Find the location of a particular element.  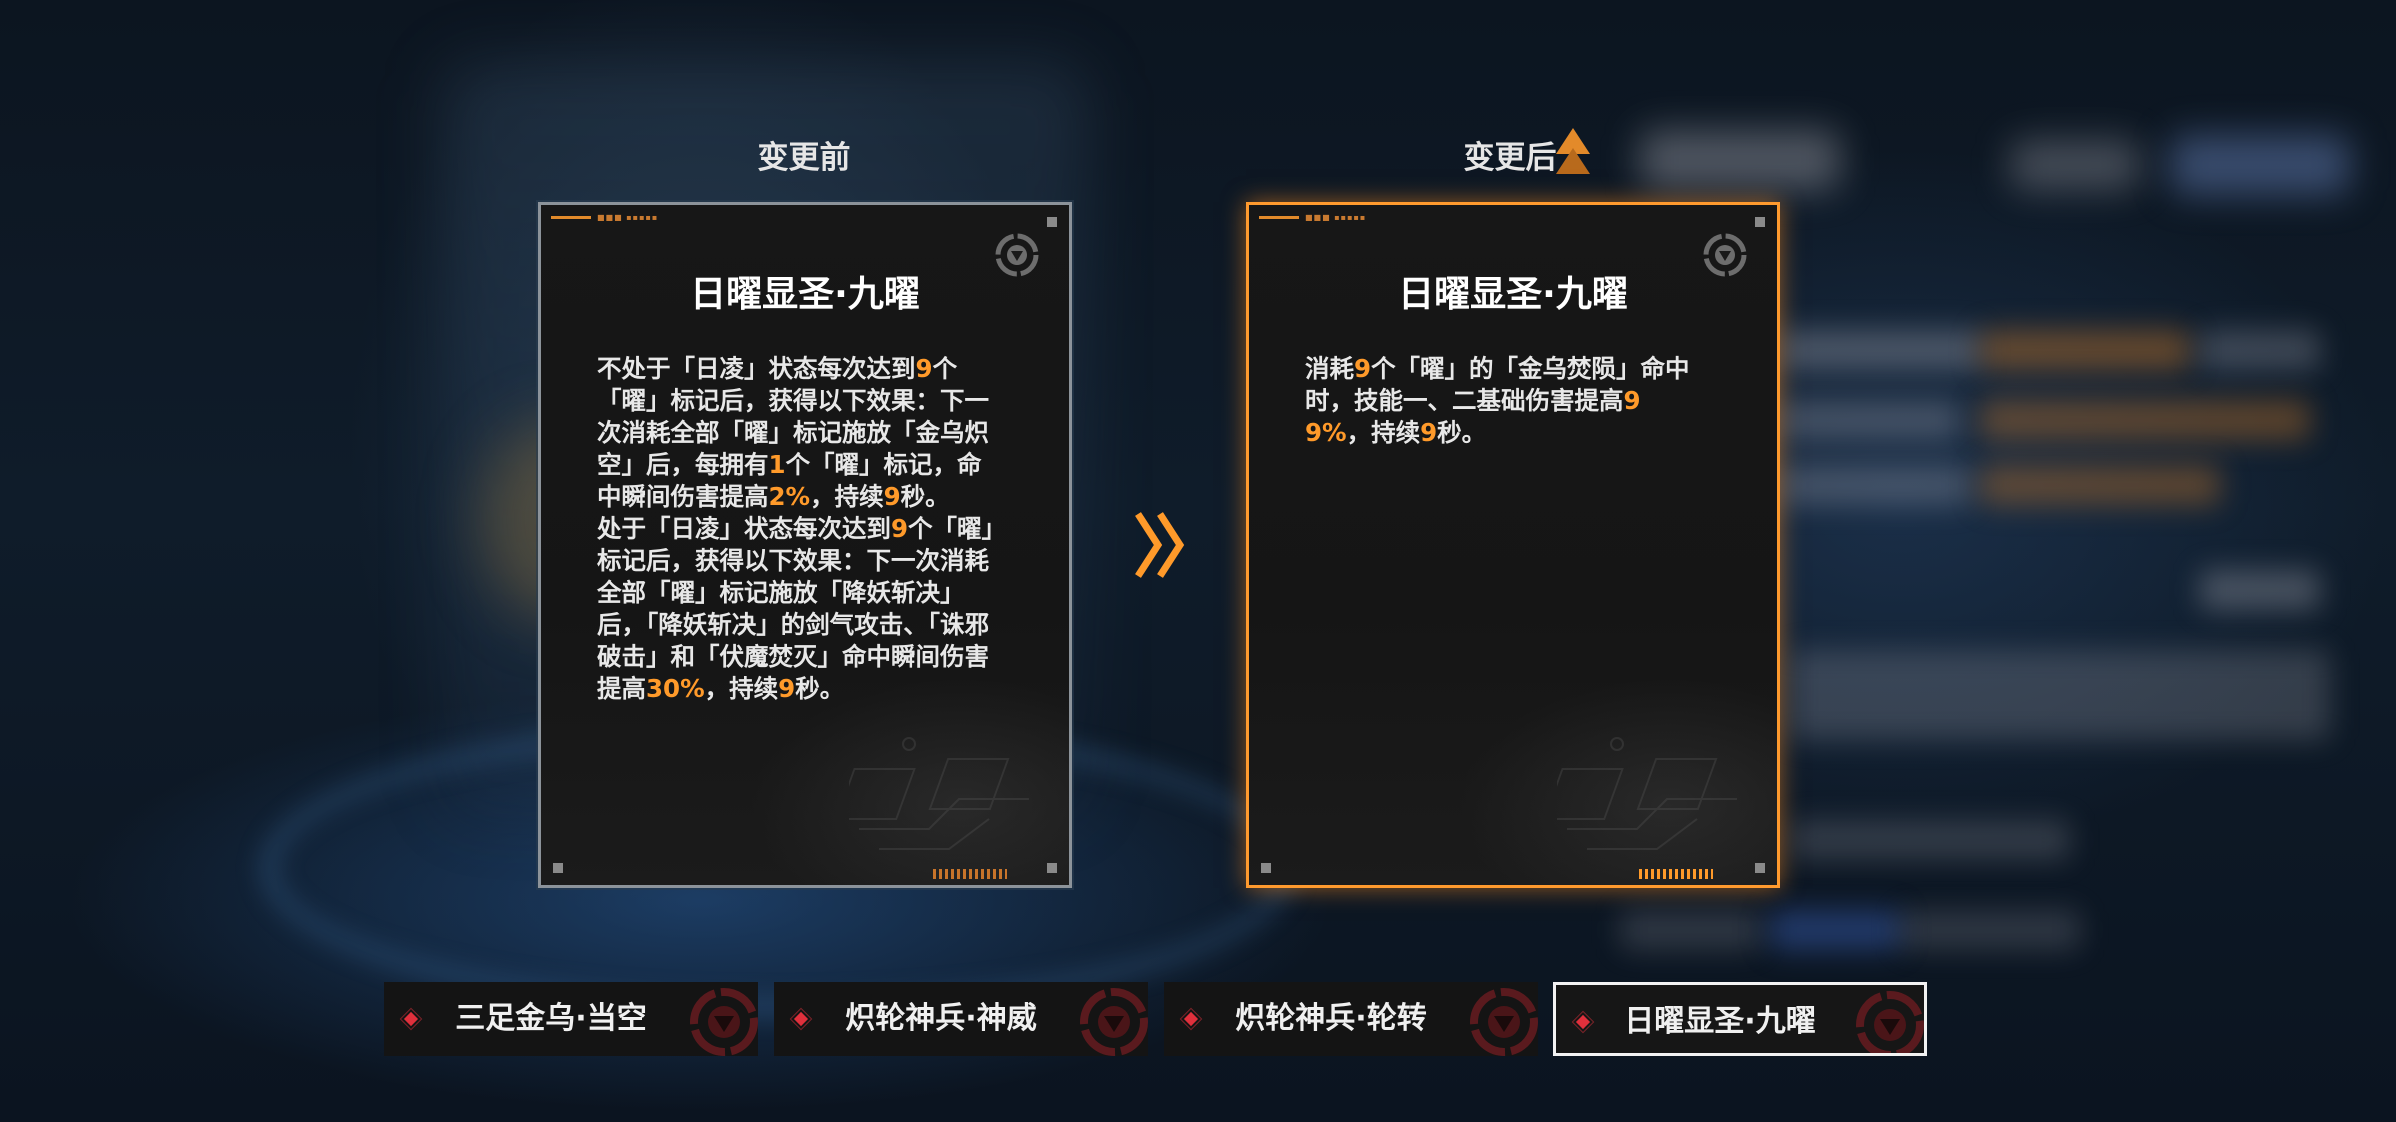

after-heading: 变更后 is located at coordinates (1510, 158).